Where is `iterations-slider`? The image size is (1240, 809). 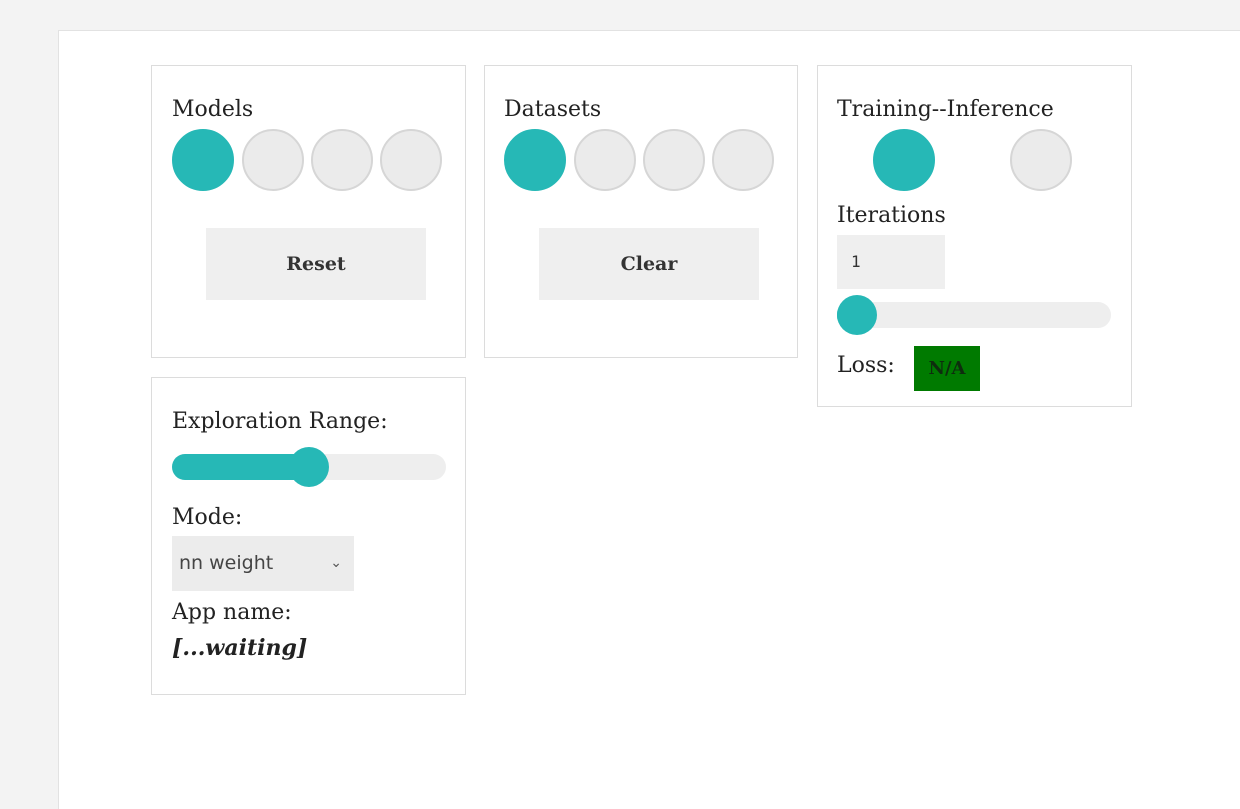 iterations-slider is located at coordinates (974, 315).